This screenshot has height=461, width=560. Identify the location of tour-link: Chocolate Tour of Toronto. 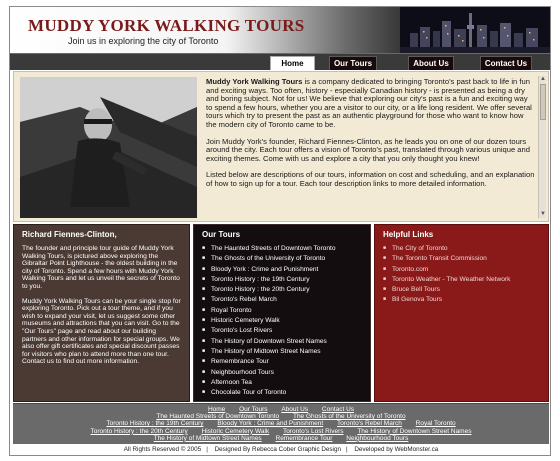
(282, 393).